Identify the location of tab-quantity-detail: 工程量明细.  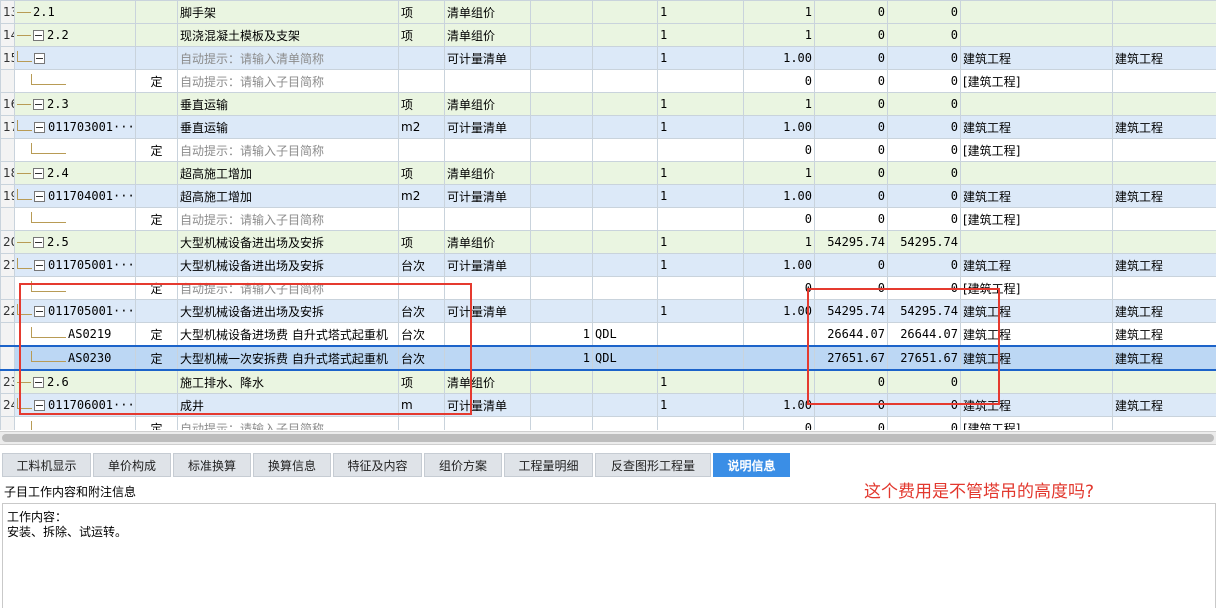
(548, 465).